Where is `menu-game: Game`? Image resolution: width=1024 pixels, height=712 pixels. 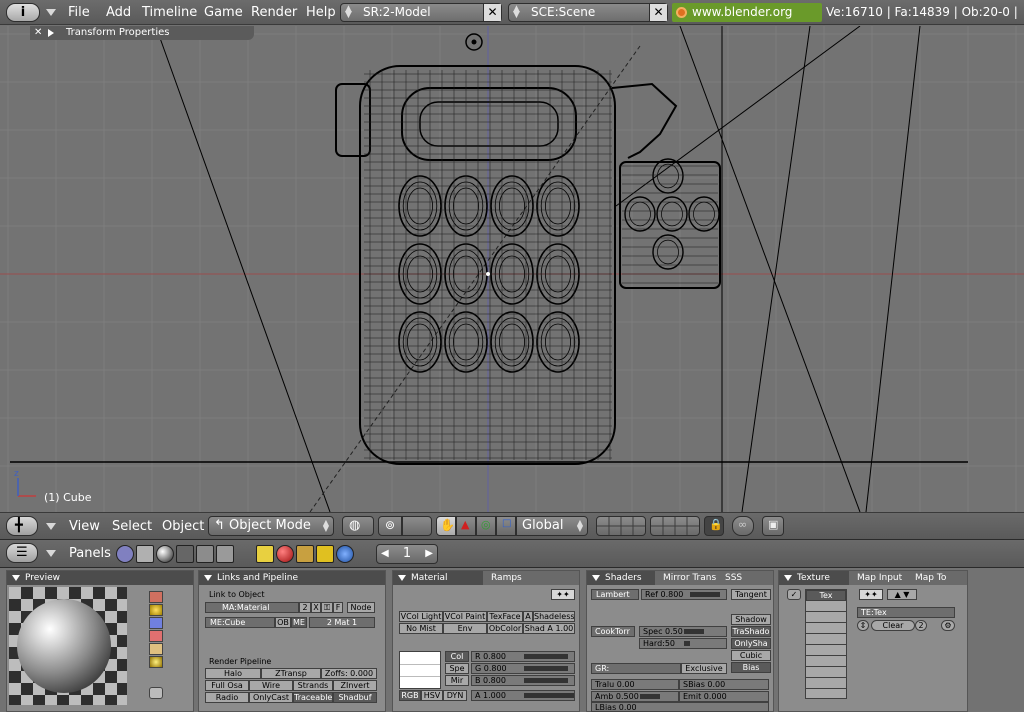
menu-game: Game is located at coordinates (223, 12).